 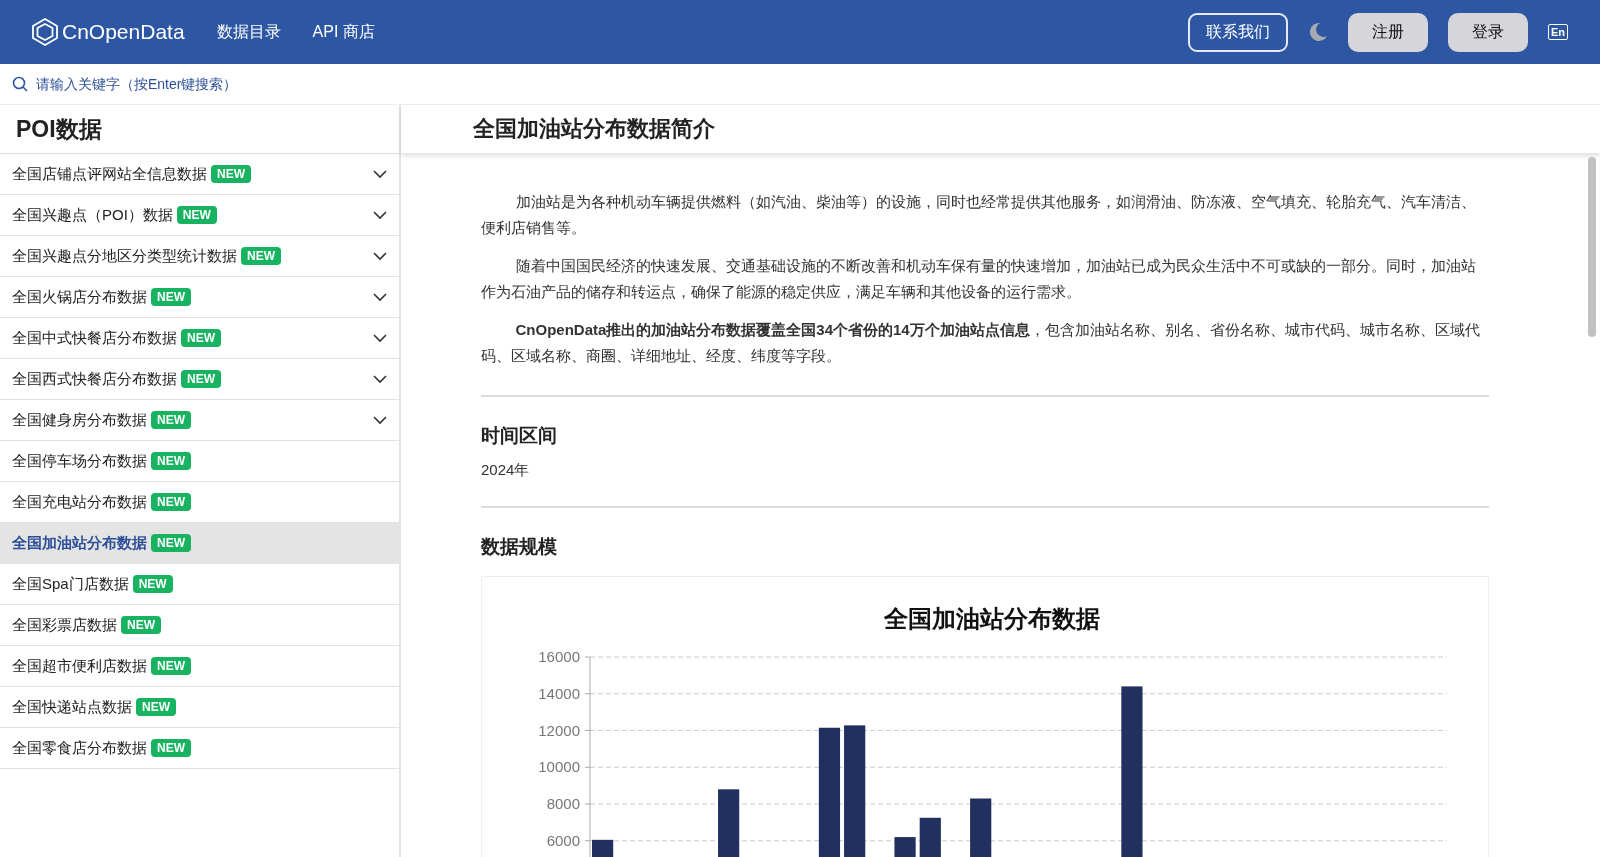 I want to click on logo: CnOpenData, so click(x=108, y=32).